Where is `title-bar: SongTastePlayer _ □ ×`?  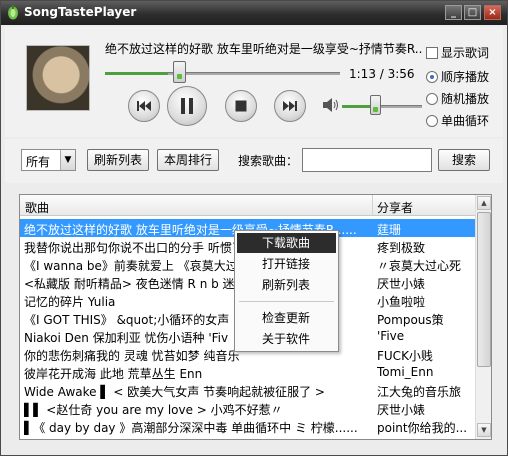
title-bar: SongTastePlayer _ □ × is located at coordinates (254, 13).